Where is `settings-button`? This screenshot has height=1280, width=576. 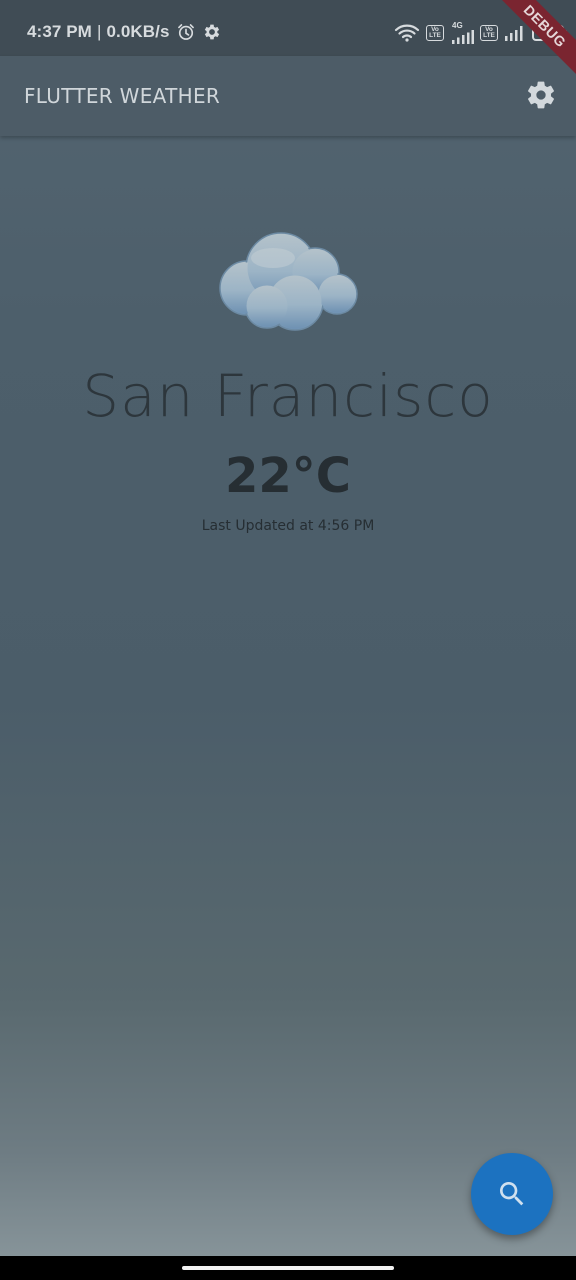
settings-button is located at coordinates (541, 95).